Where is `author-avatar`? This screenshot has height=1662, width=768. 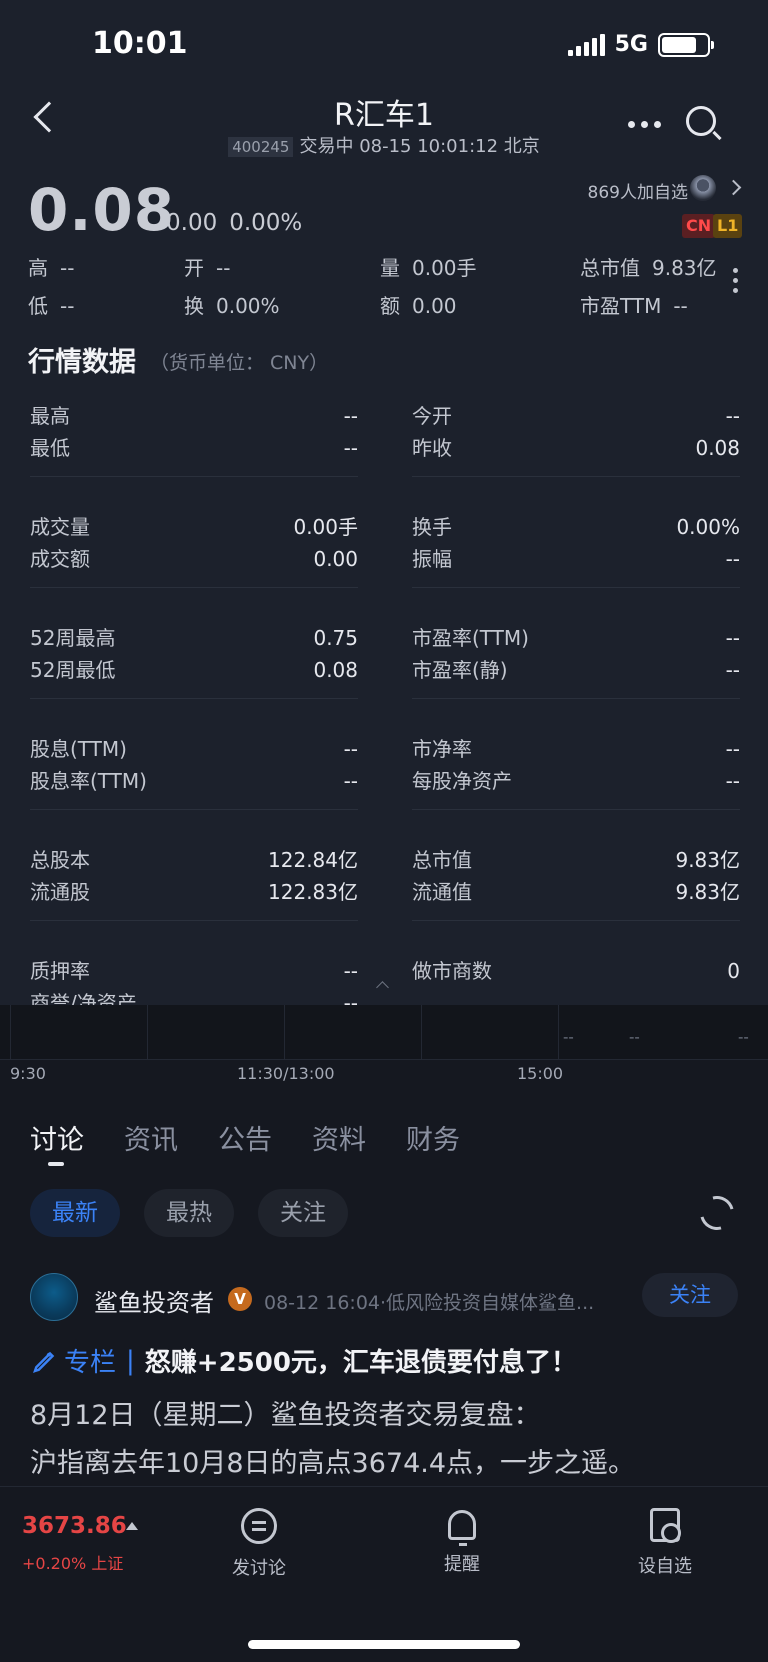 author-avatar is located at coordinates (54, 1297).